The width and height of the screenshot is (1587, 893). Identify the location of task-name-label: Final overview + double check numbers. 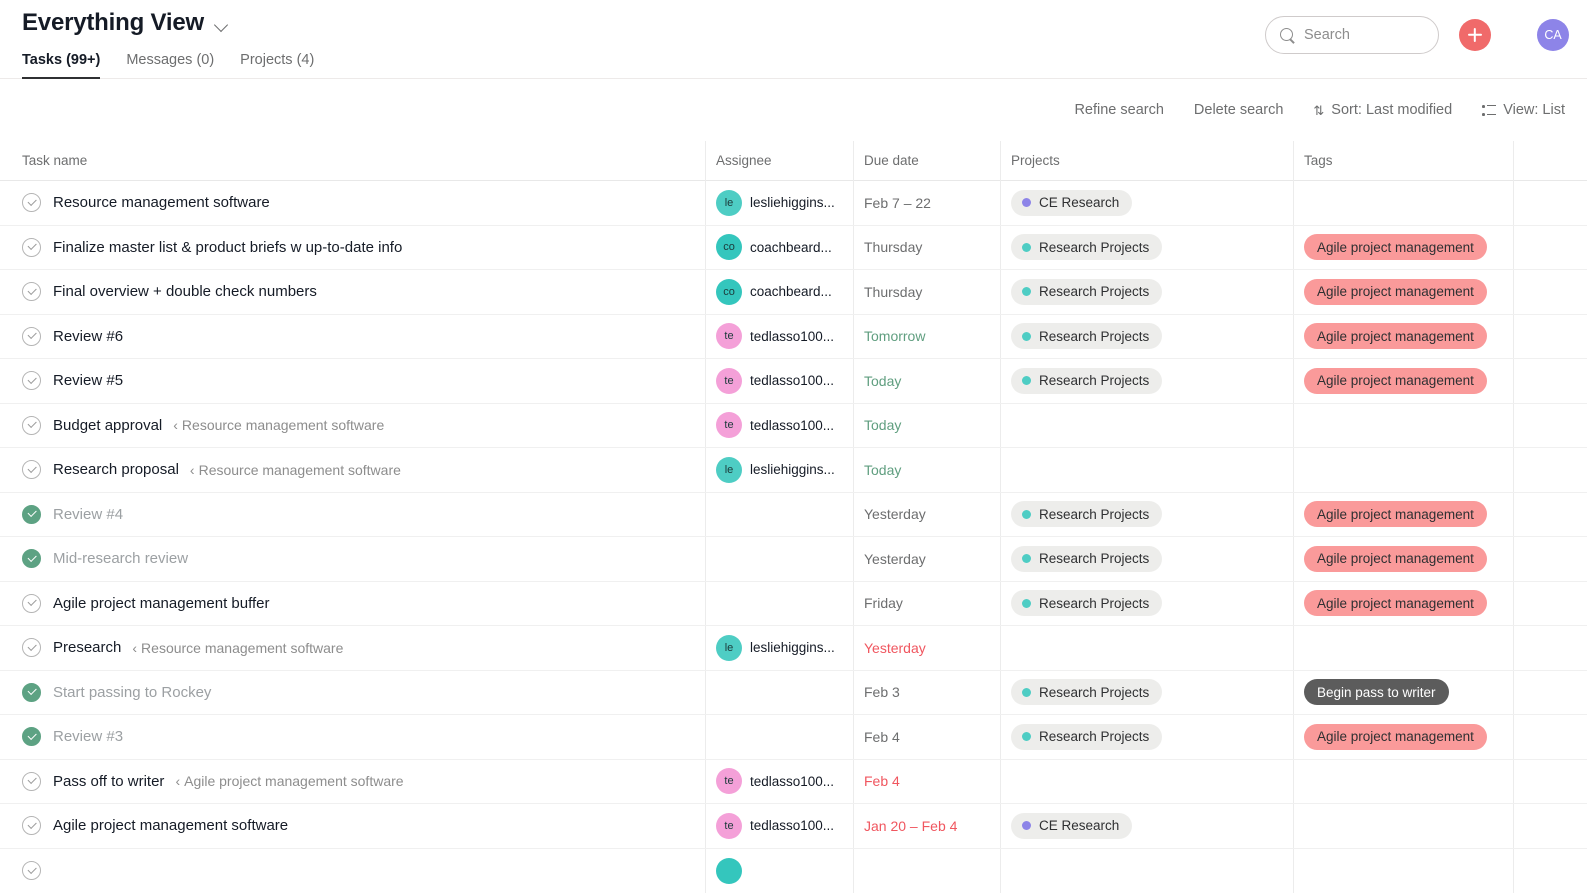
(185, 291).